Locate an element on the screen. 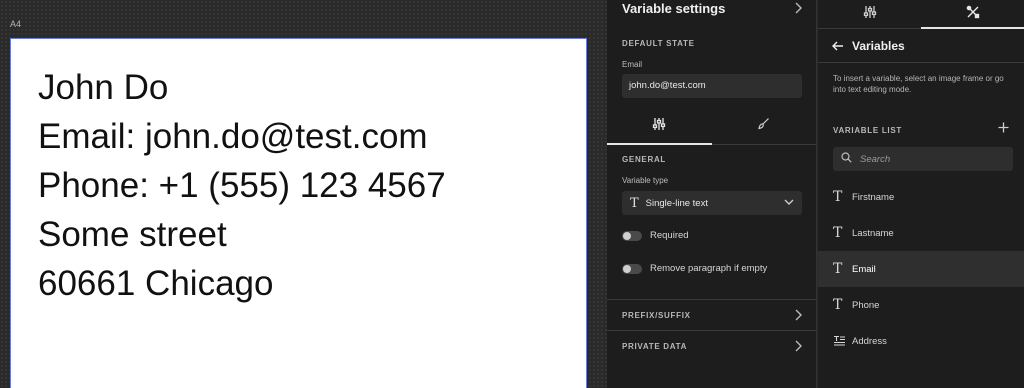  divider is located at coordinates (921, 62).